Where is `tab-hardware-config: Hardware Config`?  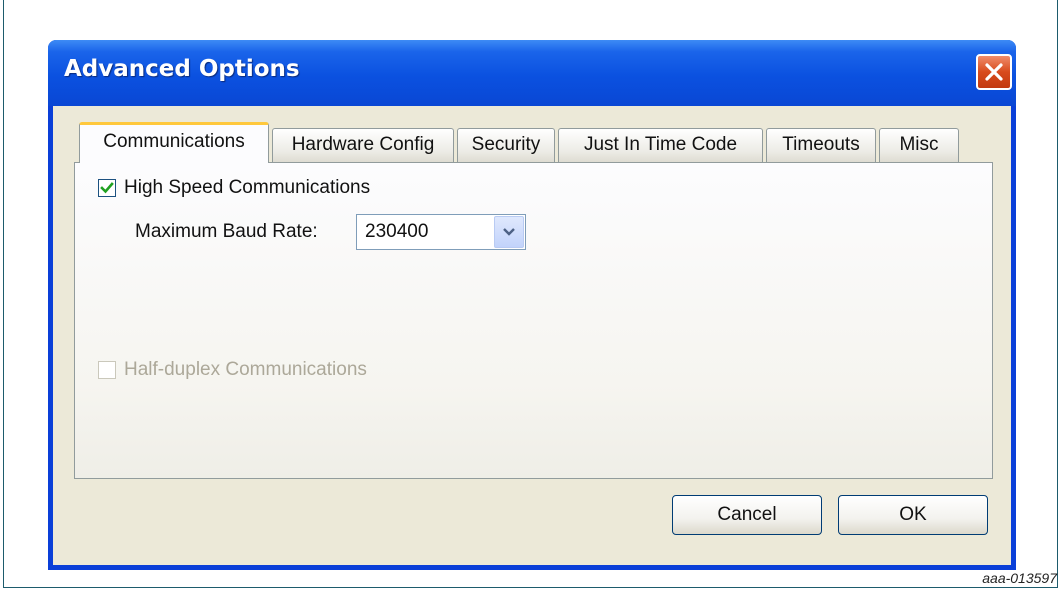
tab-hardware-config: Hardware Config is located at coordinates (363, 145).